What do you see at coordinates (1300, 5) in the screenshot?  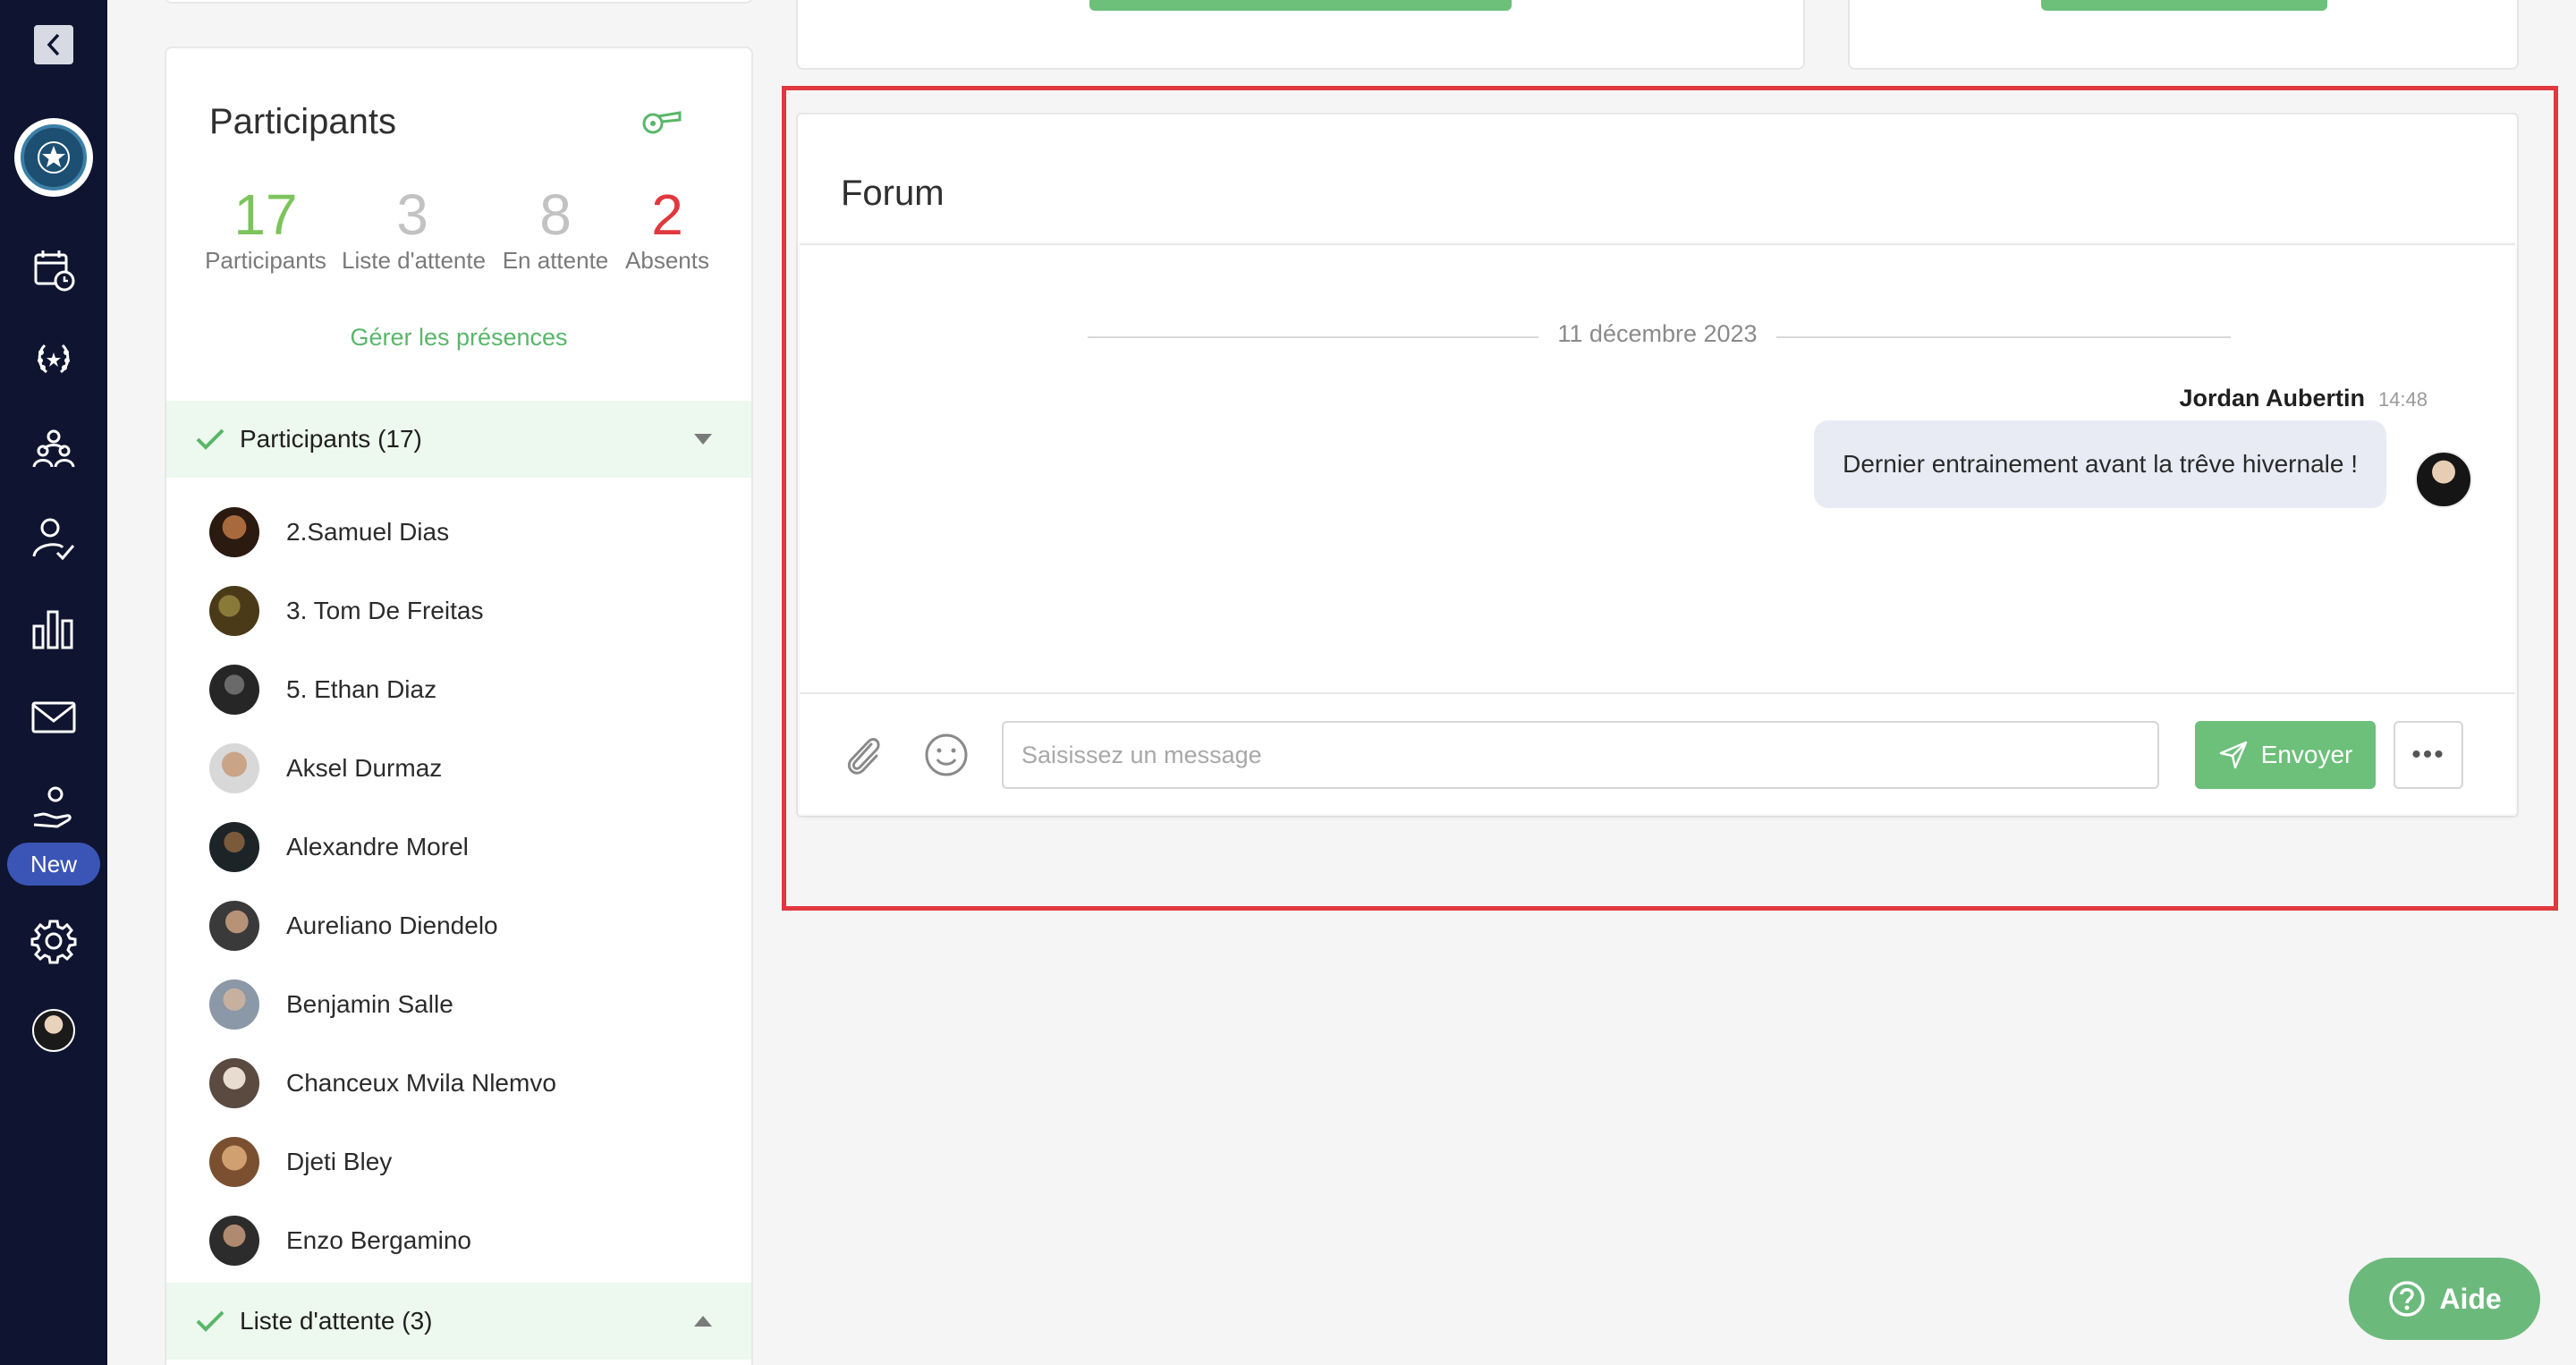 I see `top-card-left-button` at bounding box center [1300, 5].